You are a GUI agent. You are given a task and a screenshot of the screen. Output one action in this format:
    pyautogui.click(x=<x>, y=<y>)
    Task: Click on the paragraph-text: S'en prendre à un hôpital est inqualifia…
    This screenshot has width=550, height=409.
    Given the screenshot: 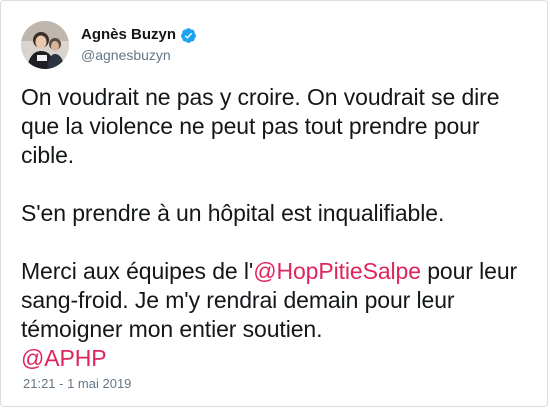 What is the action you would take?
    pyautogui.click(x=233, y=213)
    